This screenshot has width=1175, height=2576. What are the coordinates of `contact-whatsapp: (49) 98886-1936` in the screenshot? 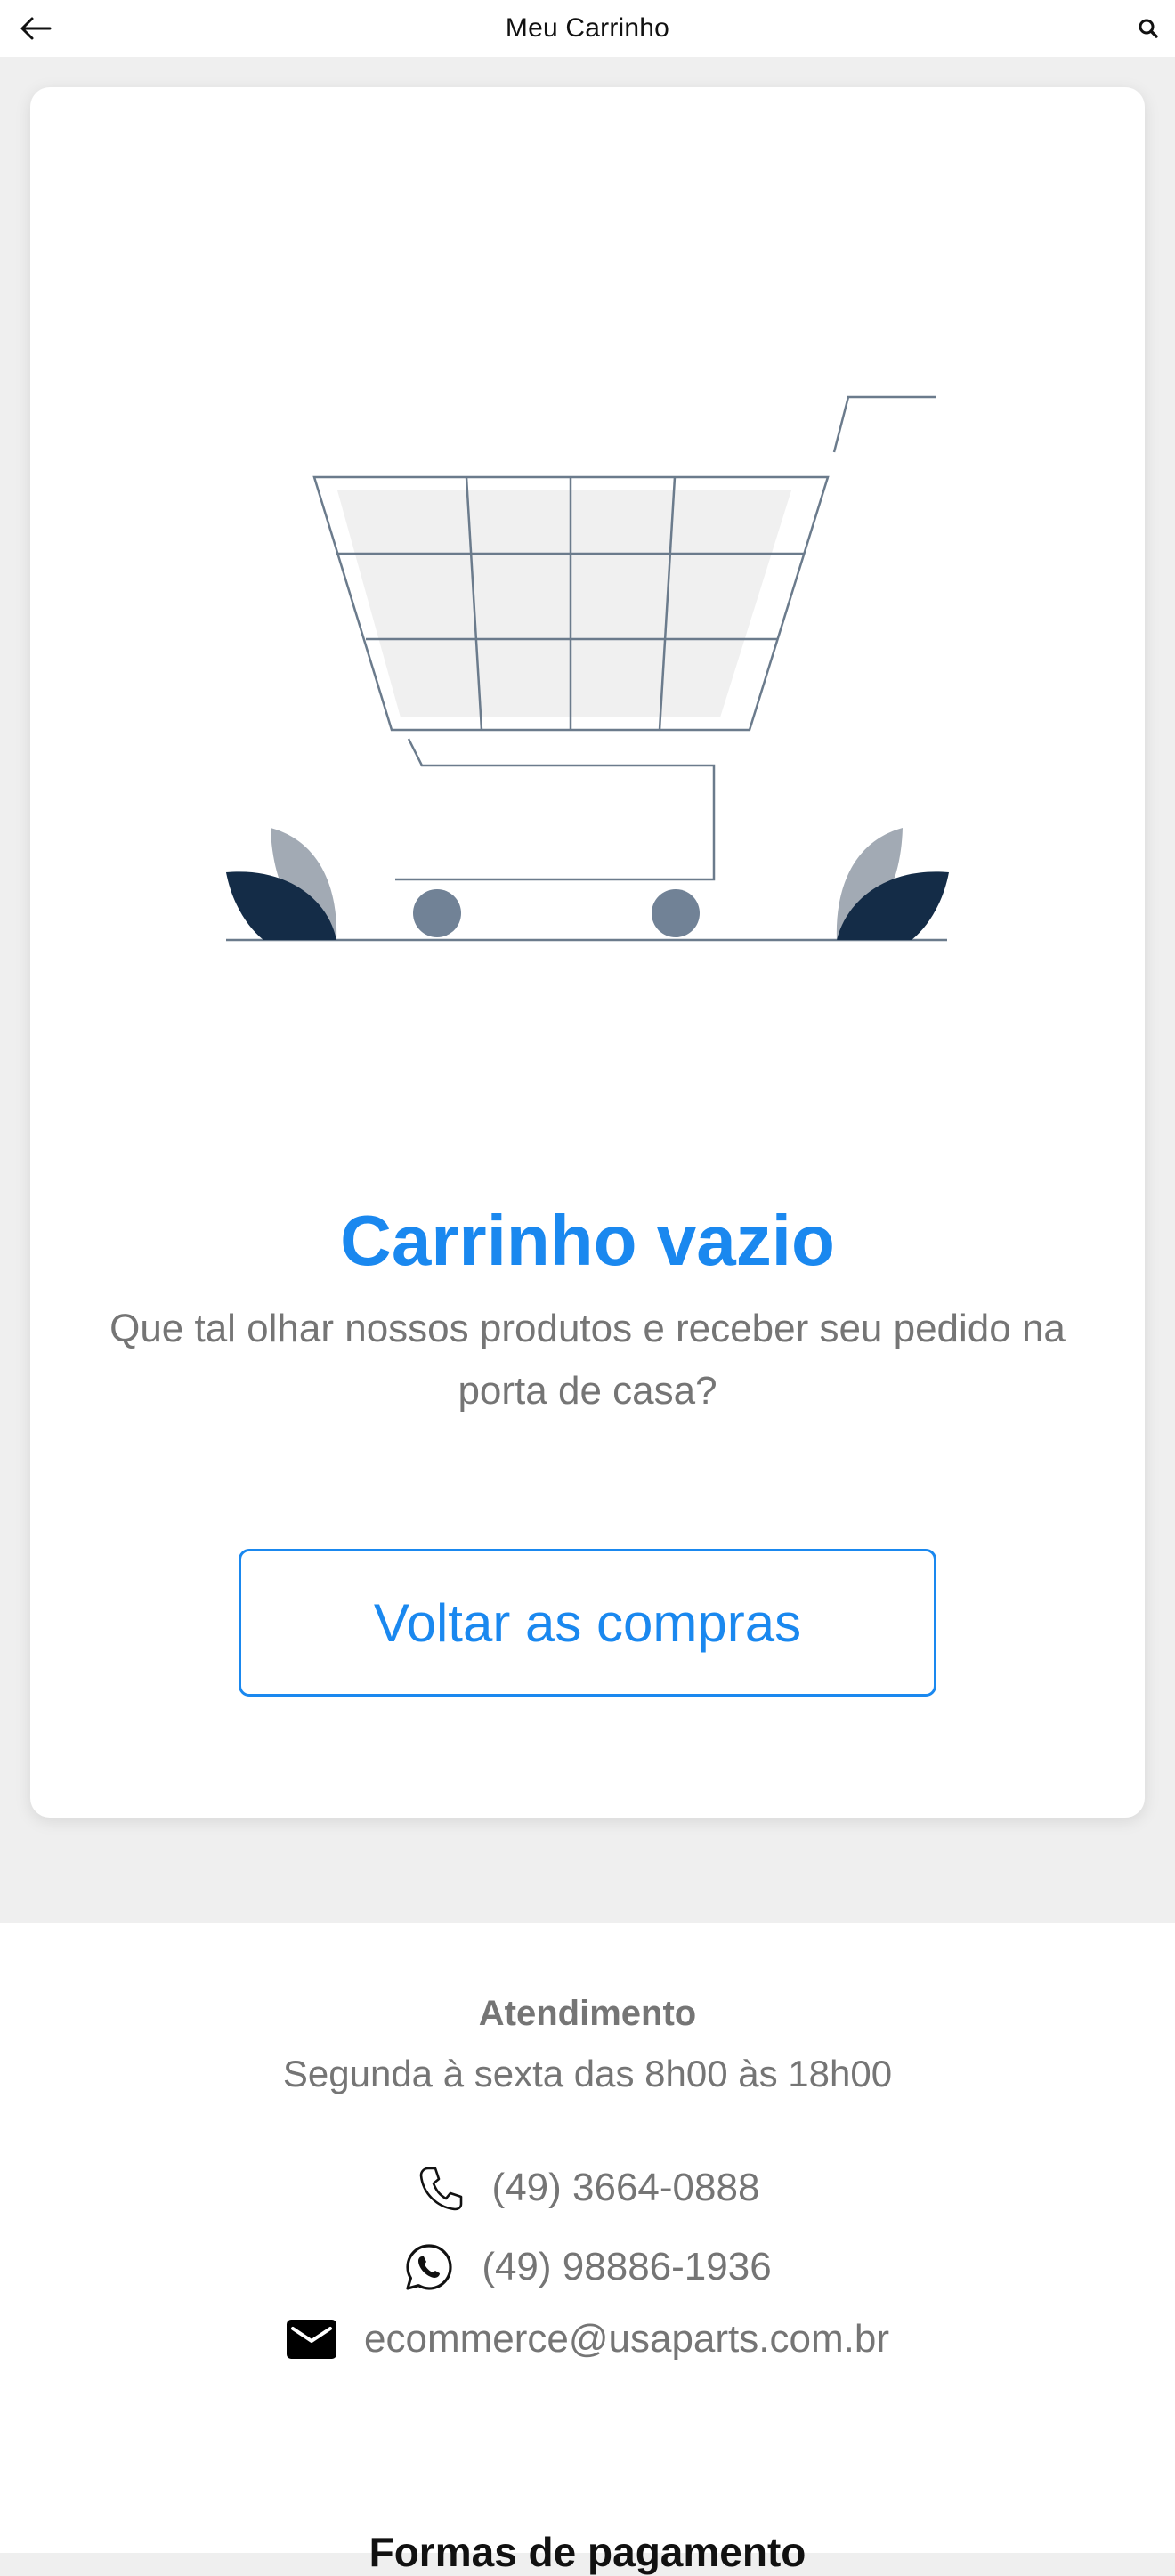 It's located at (587, 2267).